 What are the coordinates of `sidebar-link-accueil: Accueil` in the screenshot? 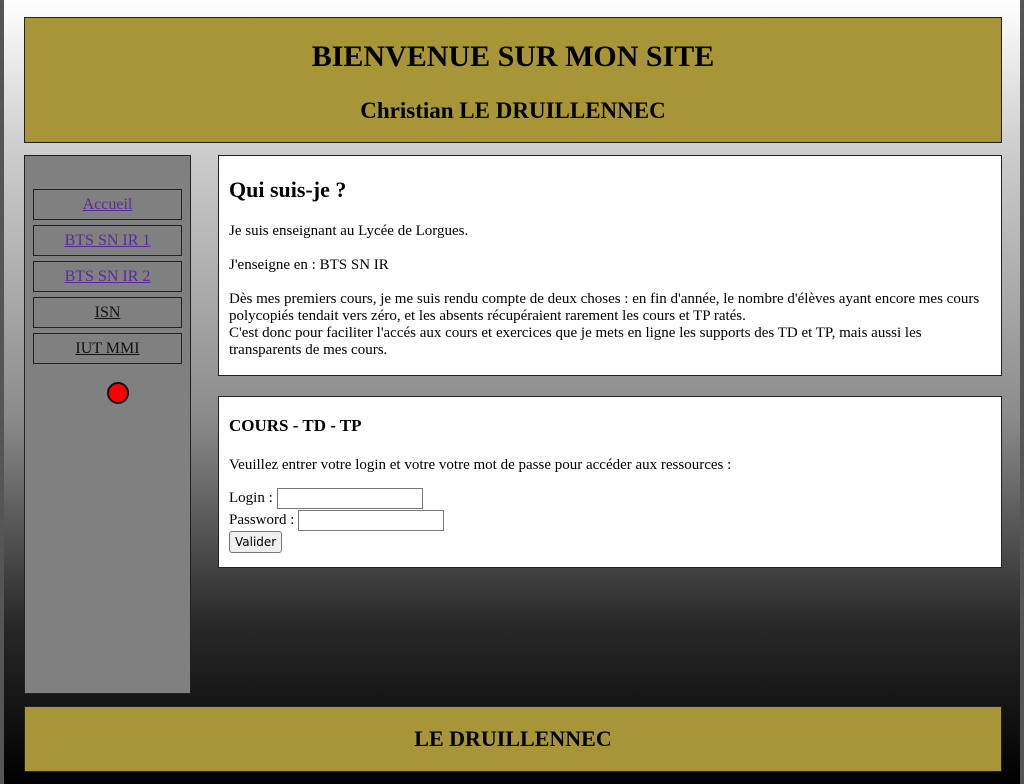 It's located at (108, 205).